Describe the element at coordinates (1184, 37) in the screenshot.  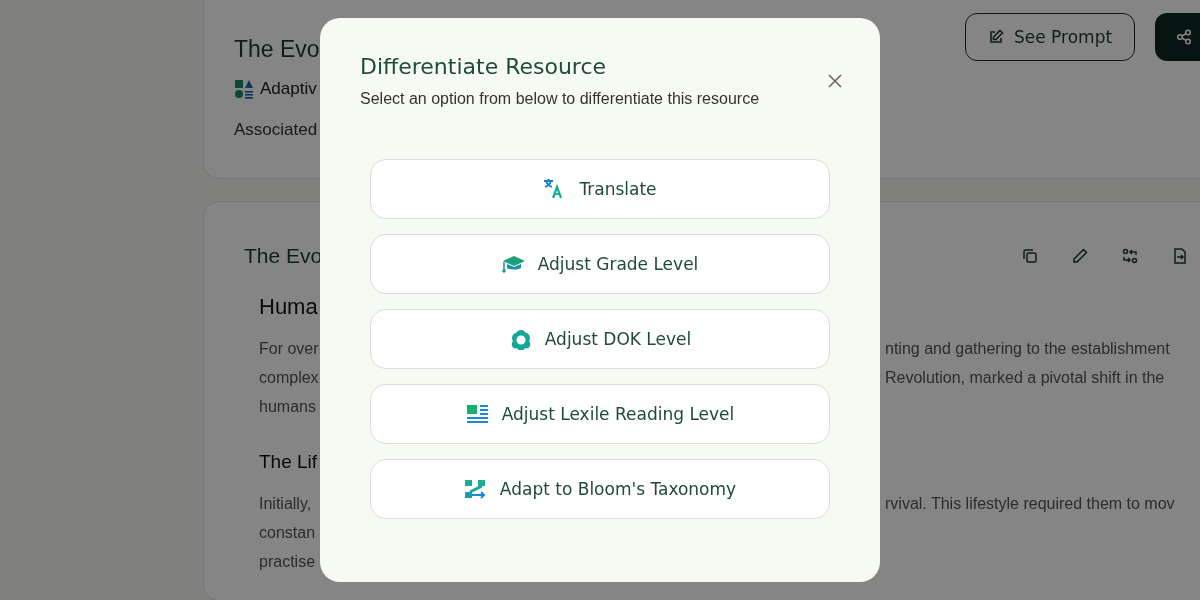
I see `share-icon` at that location.